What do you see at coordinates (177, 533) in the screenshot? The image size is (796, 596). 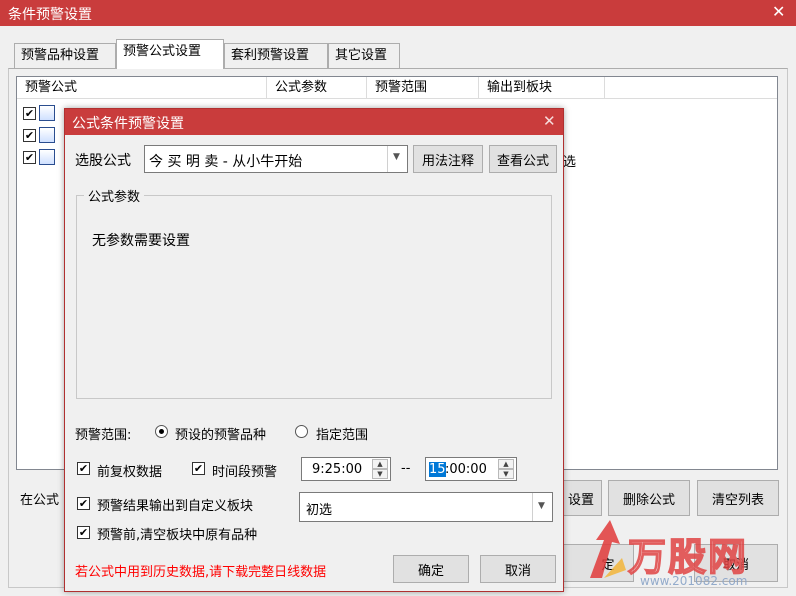 I see `clear-before-label: 预警前,清空板块中原有品种` at bounding box center [177, 533].